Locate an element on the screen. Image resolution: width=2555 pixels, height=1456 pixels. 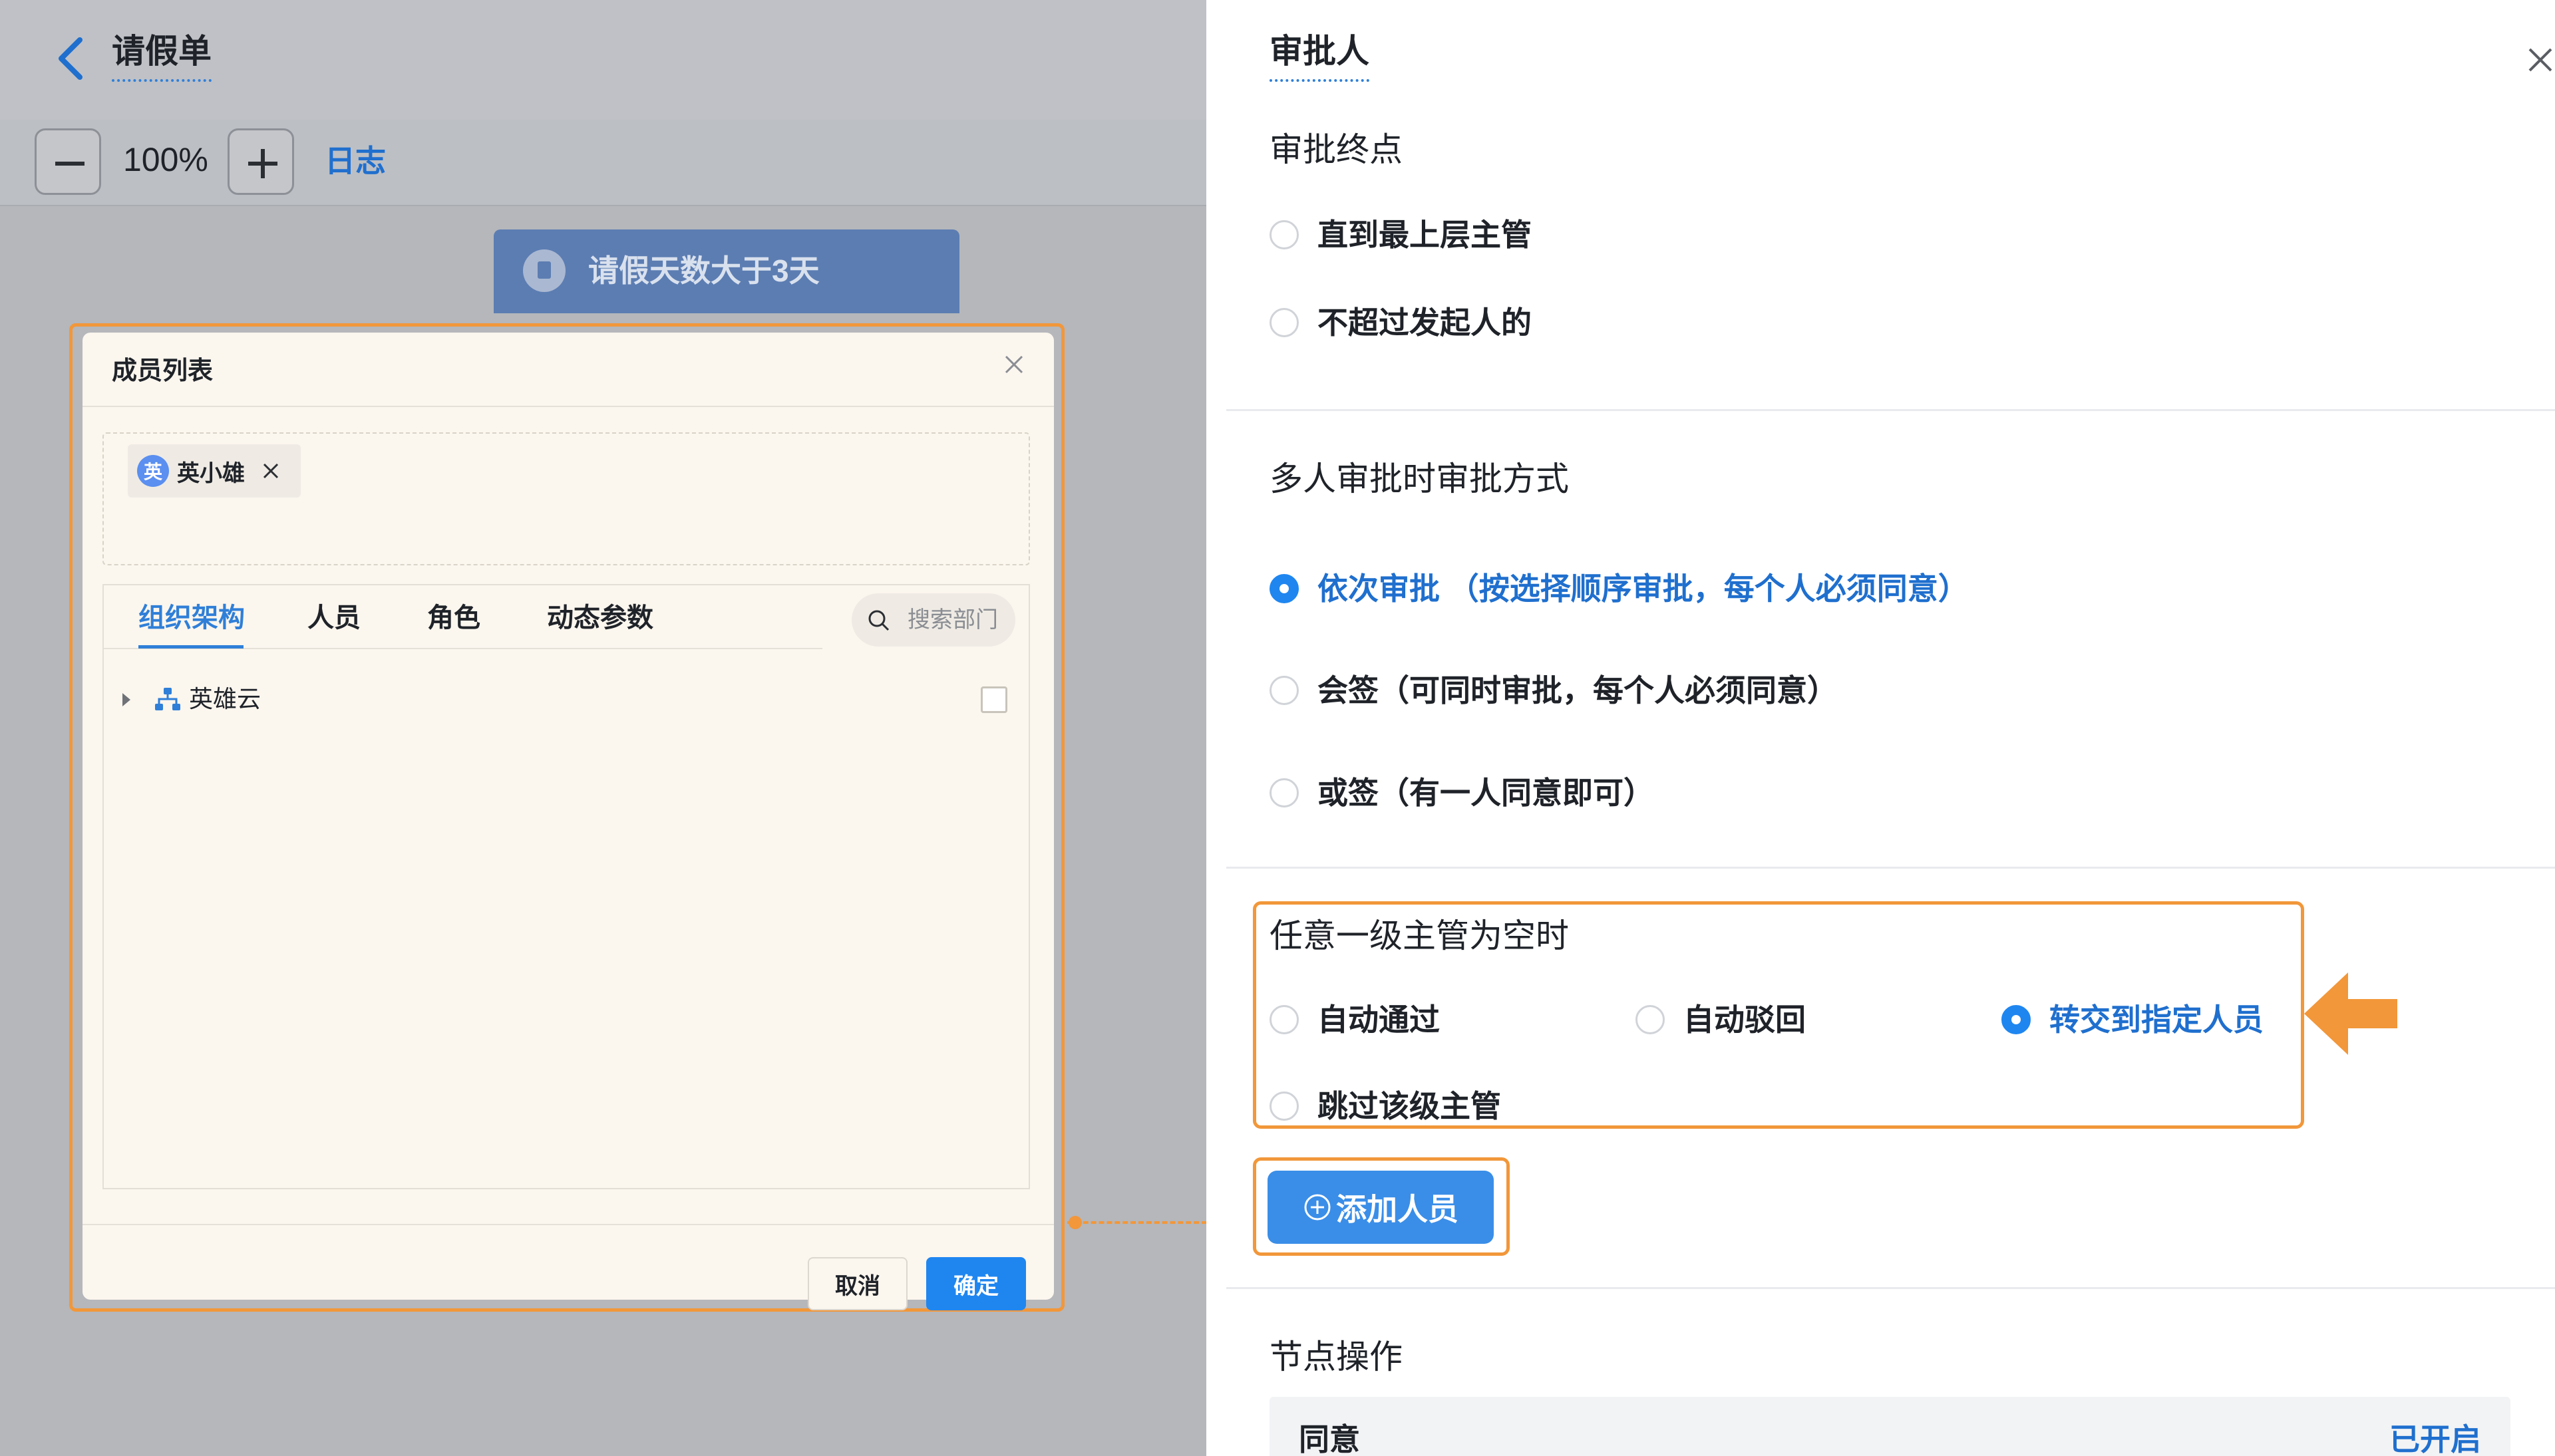
option-not-exceed-initiator: 不超过发起人的 is located at coordinates (1401, 323).